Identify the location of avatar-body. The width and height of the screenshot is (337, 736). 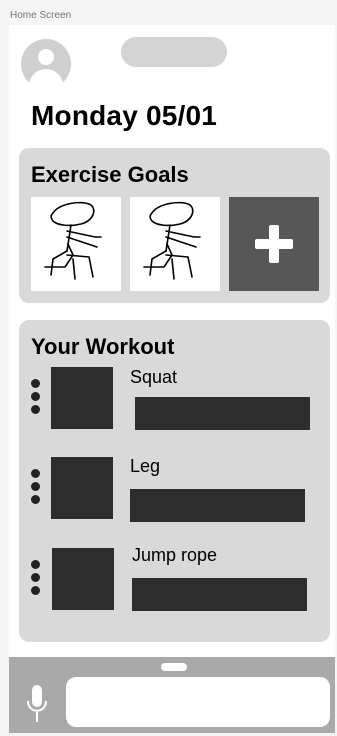
(46, 79).